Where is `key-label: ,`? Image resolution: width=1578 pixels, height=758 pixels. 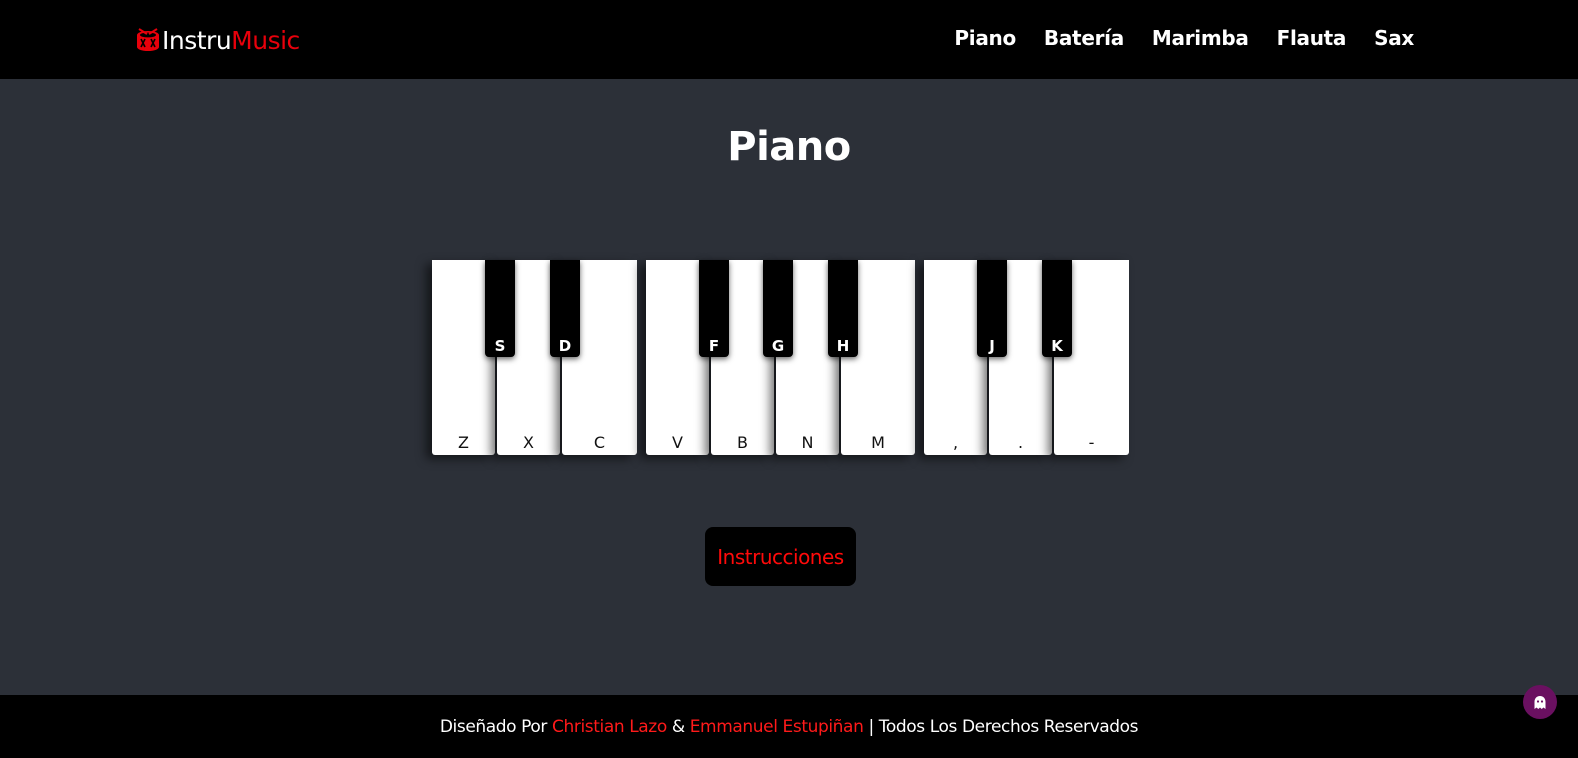
key-label: , is located at coordinates (955, 442).